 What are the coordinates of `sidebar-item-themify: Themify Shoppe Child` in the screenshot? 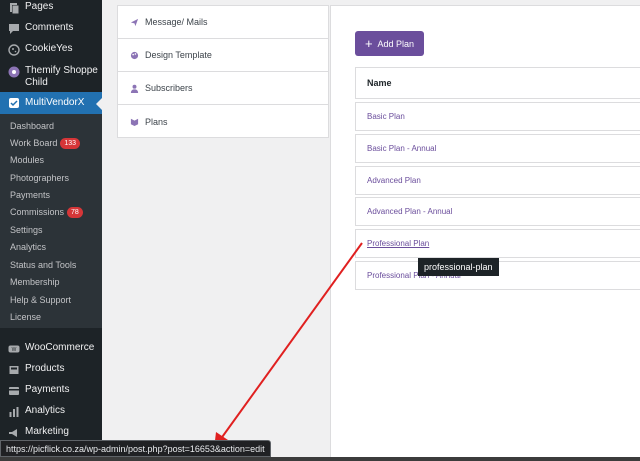 It's located at (51, 77).